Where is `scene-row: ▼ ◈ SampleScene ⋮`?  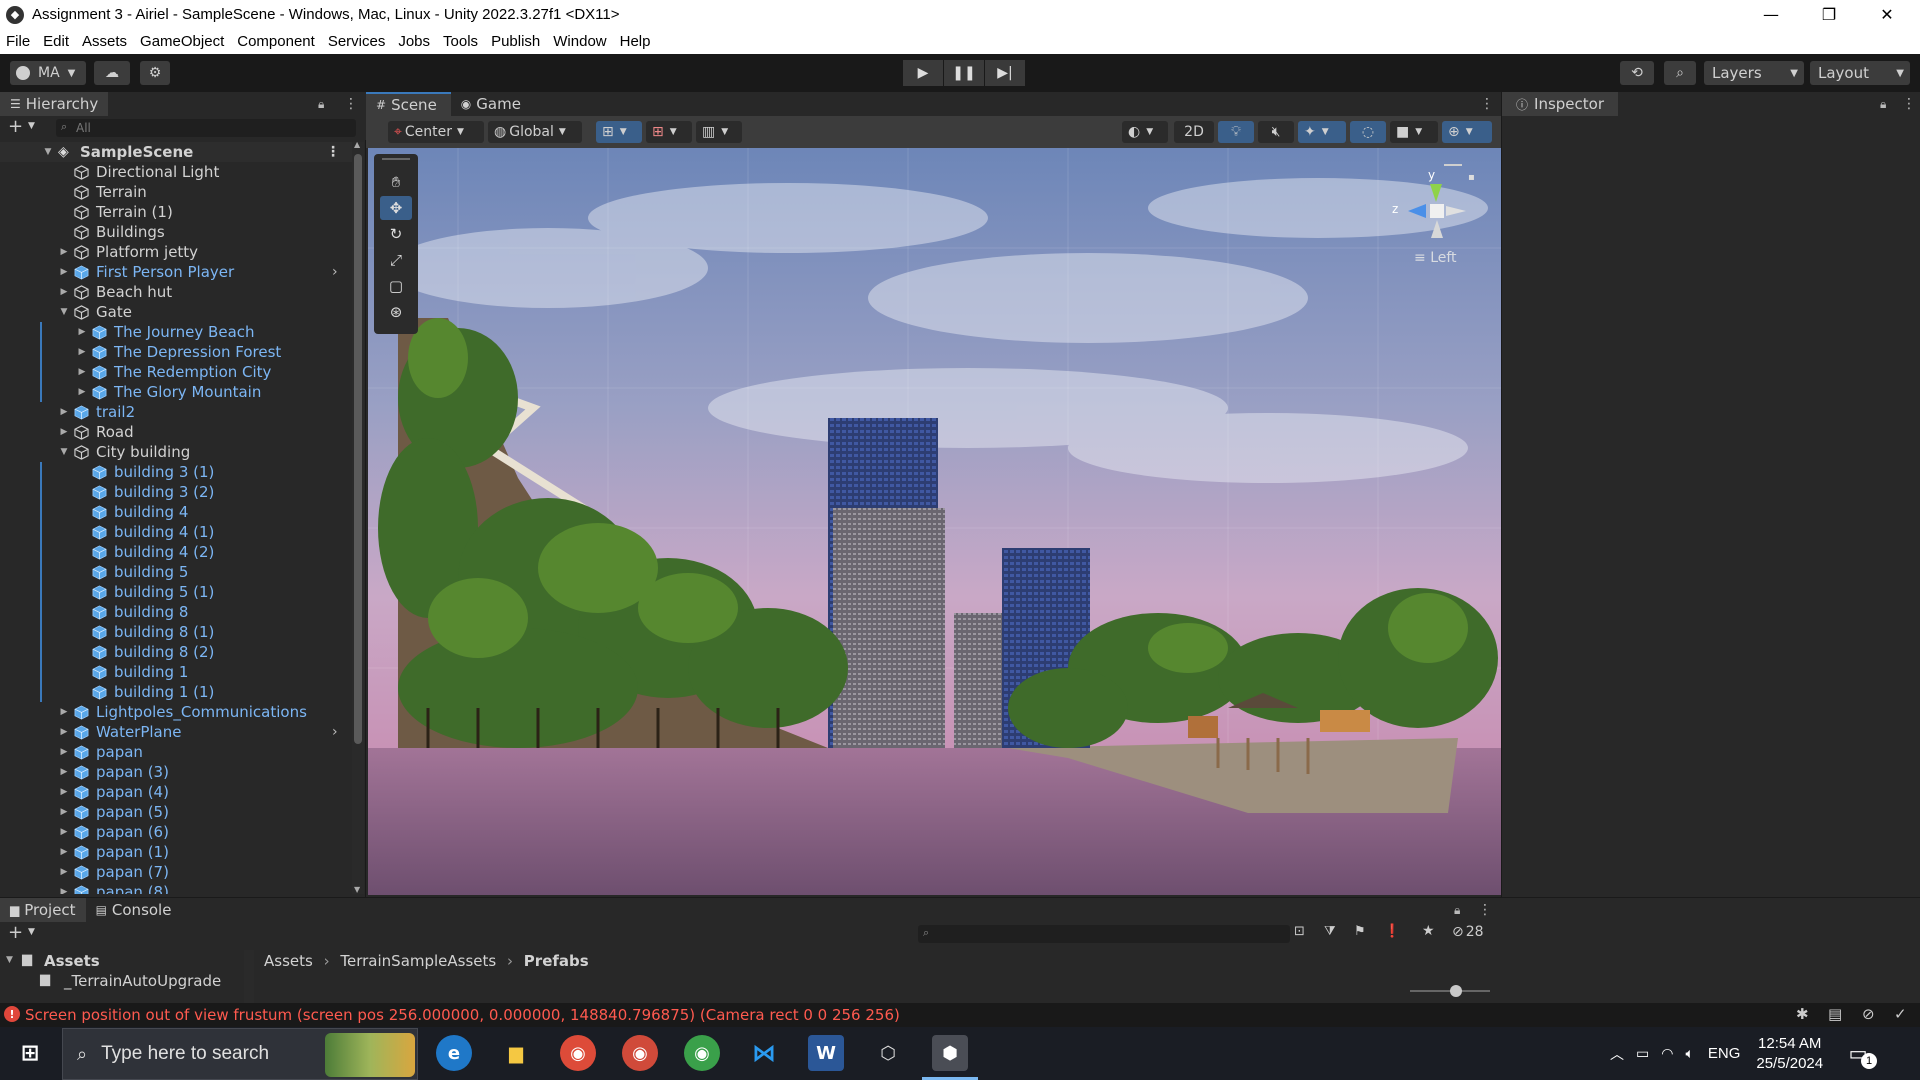 scene-row: ▼ ◈ SampleScene ⋮ is located at coordinates (176, 152).